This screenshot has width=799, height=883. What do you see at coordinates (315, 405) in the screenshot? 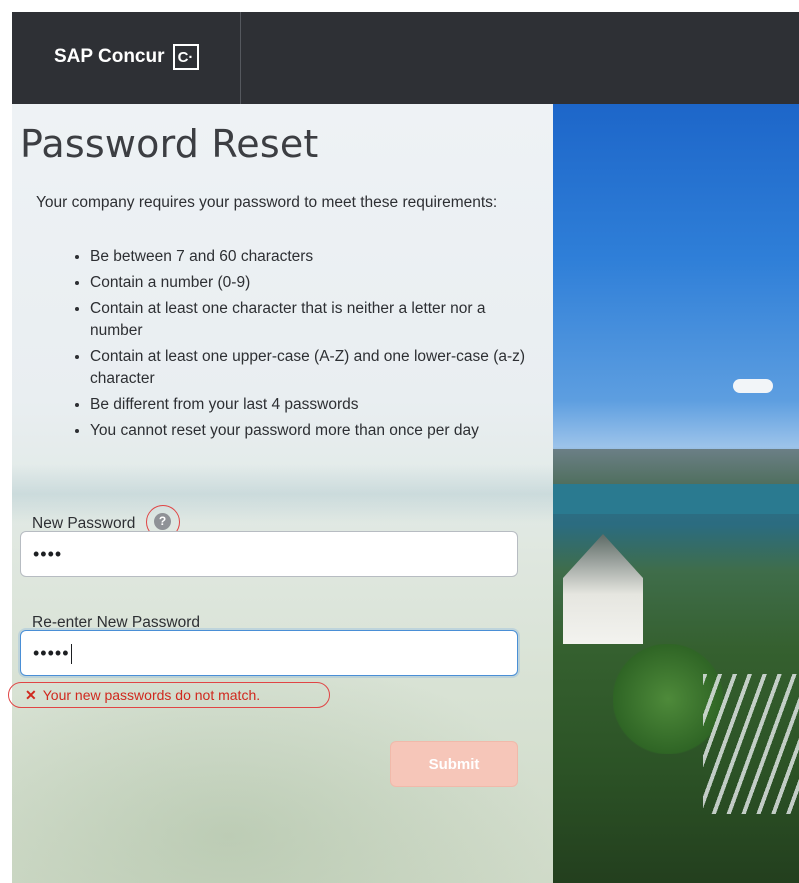
I see `requirement-item: Be different from your last 4 passwords` at bounding box center [315, 405].